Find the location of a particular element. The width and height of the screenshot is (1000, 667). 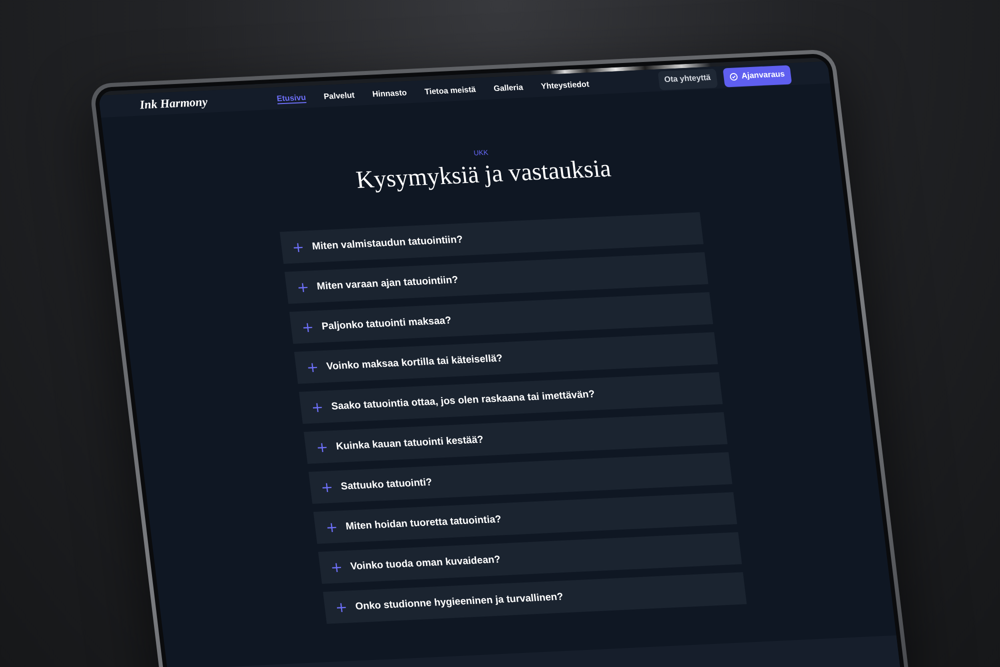

nav-link: Yhteystiedot is located at coordinates (565, 85).